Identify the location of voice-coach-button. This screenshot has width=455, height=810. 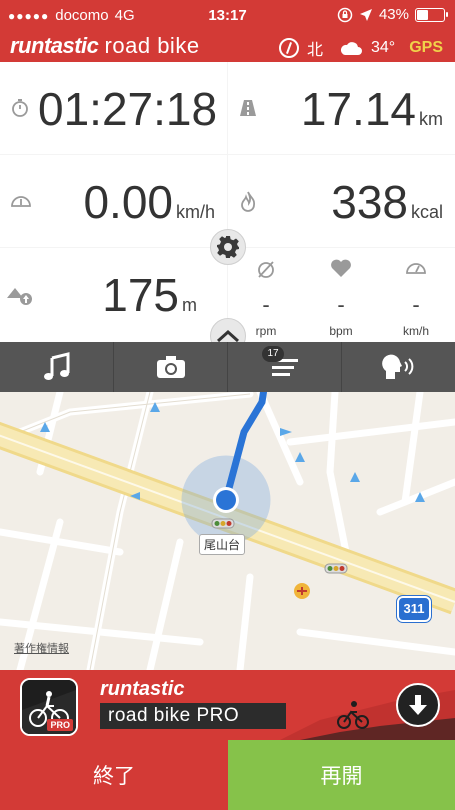
(398, 367).